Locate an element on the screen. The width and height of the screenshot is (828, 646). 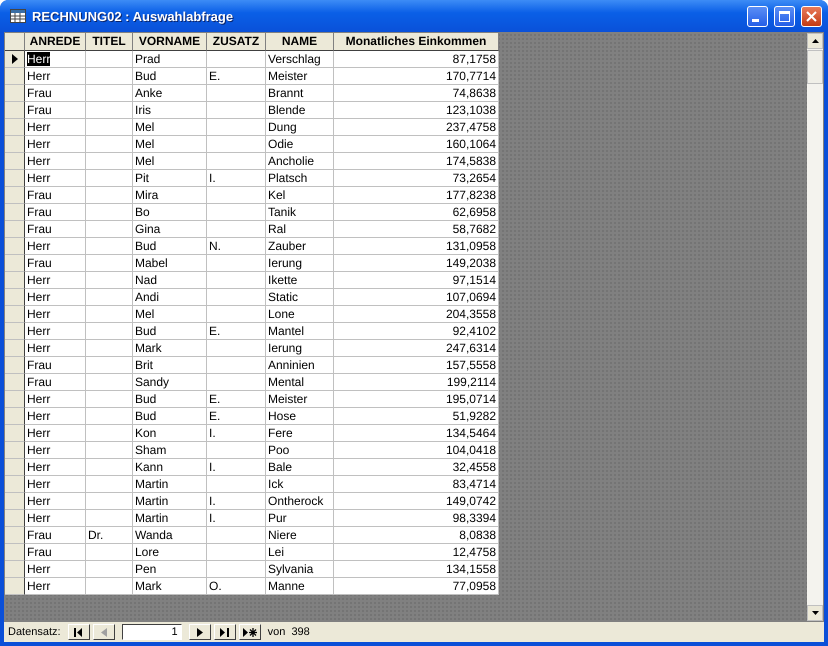
table-cell: Kel is located at coordinates (300, 195).